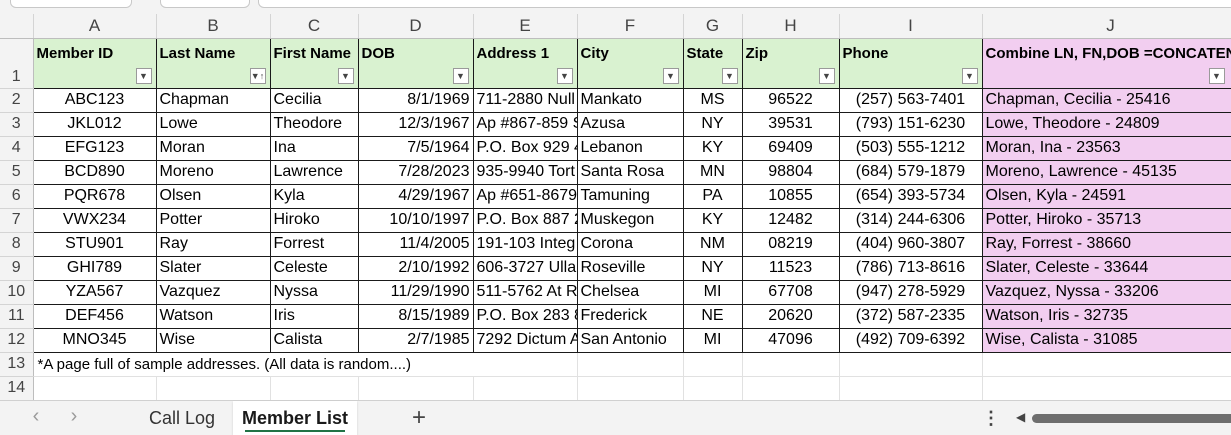 The width and height of the screenshot is (1231, 435). Describe the element at coordinates (415, 172) in the screenshot. I see `cell-dob: 7/28/2023` at that location.